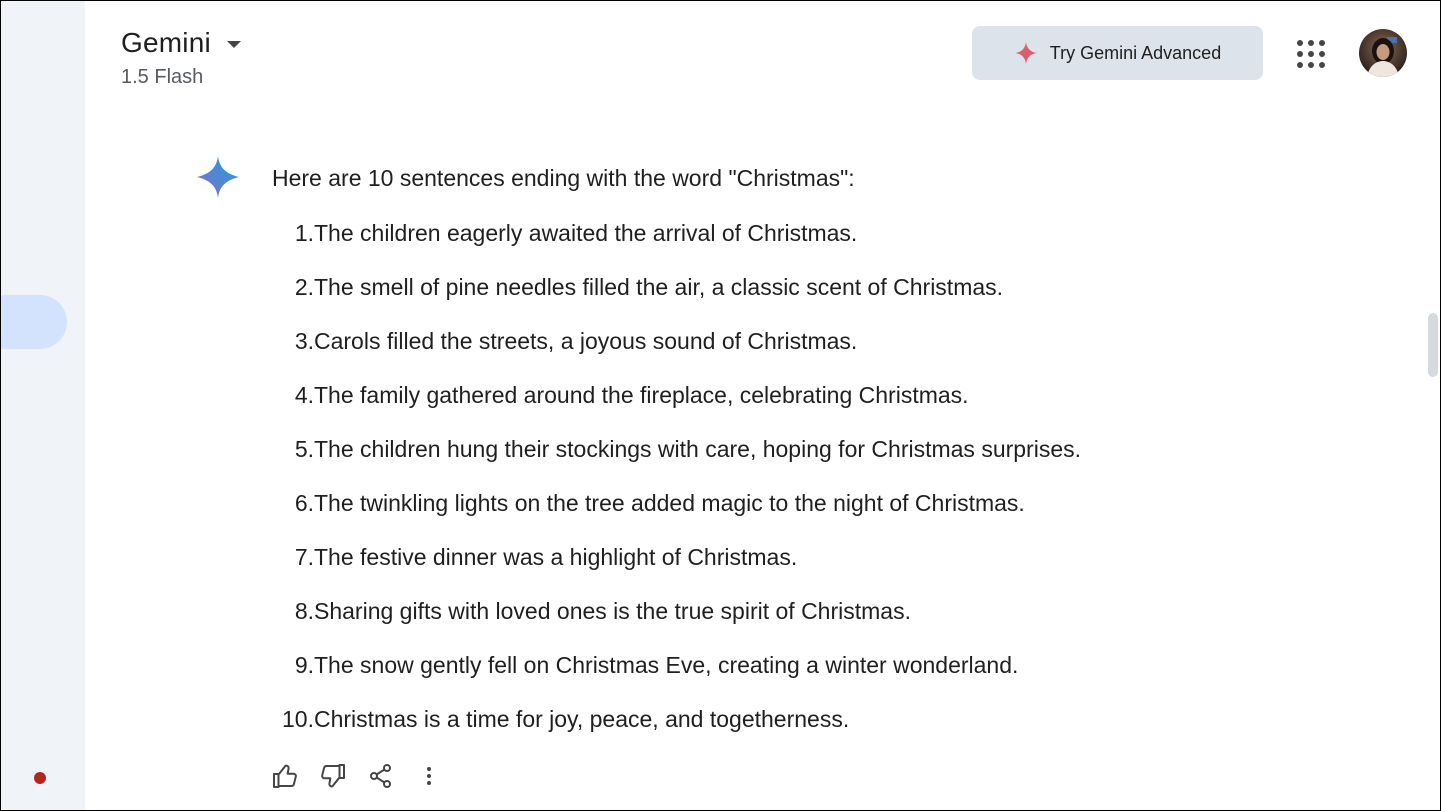 The width and height of the screenshot is (1441, 811). I want to click on thumbs-up-icon, so click(285, 776).